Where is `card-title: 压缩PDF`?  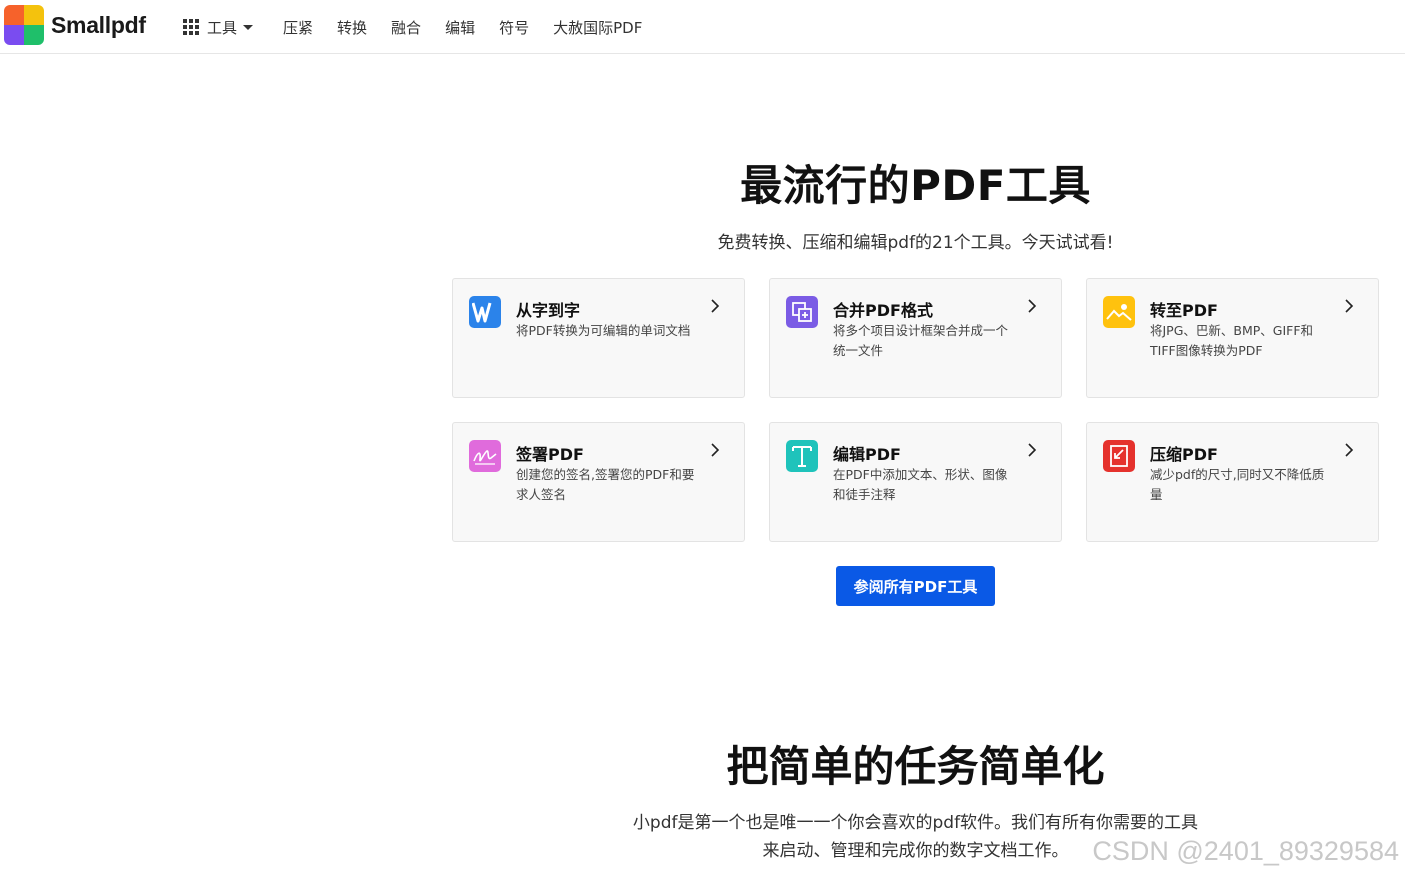 card-title: 压缩PDF is located at coordinates (1184, 454).